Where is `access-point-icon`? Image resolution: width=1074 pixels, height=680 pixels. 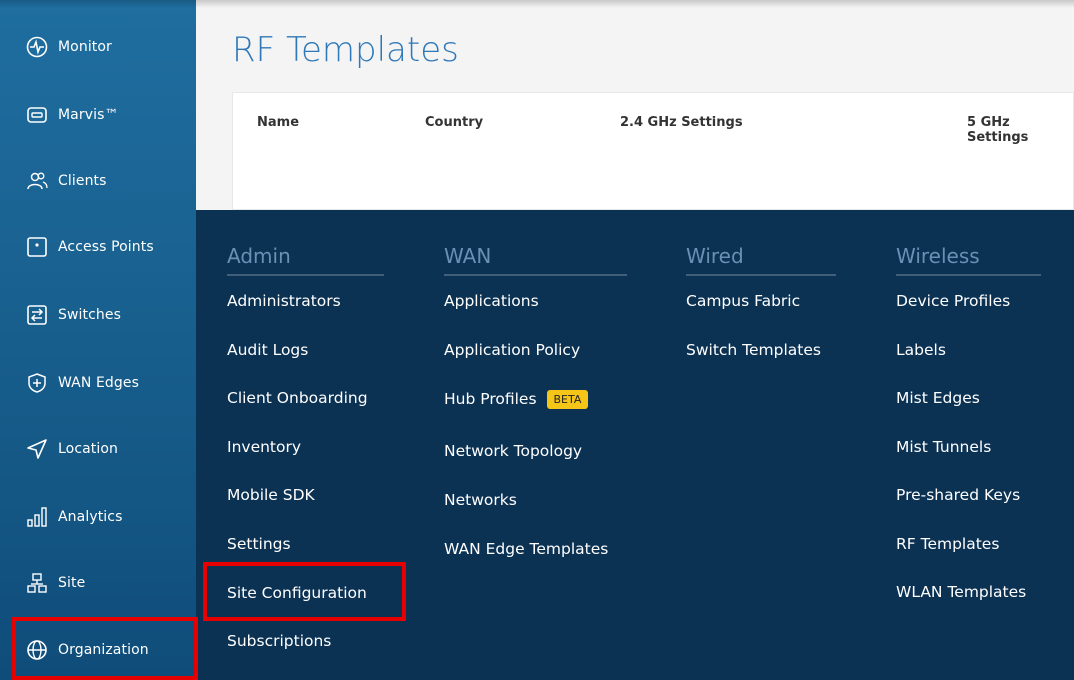
access-point-icon is located at coordinates (37, 247).